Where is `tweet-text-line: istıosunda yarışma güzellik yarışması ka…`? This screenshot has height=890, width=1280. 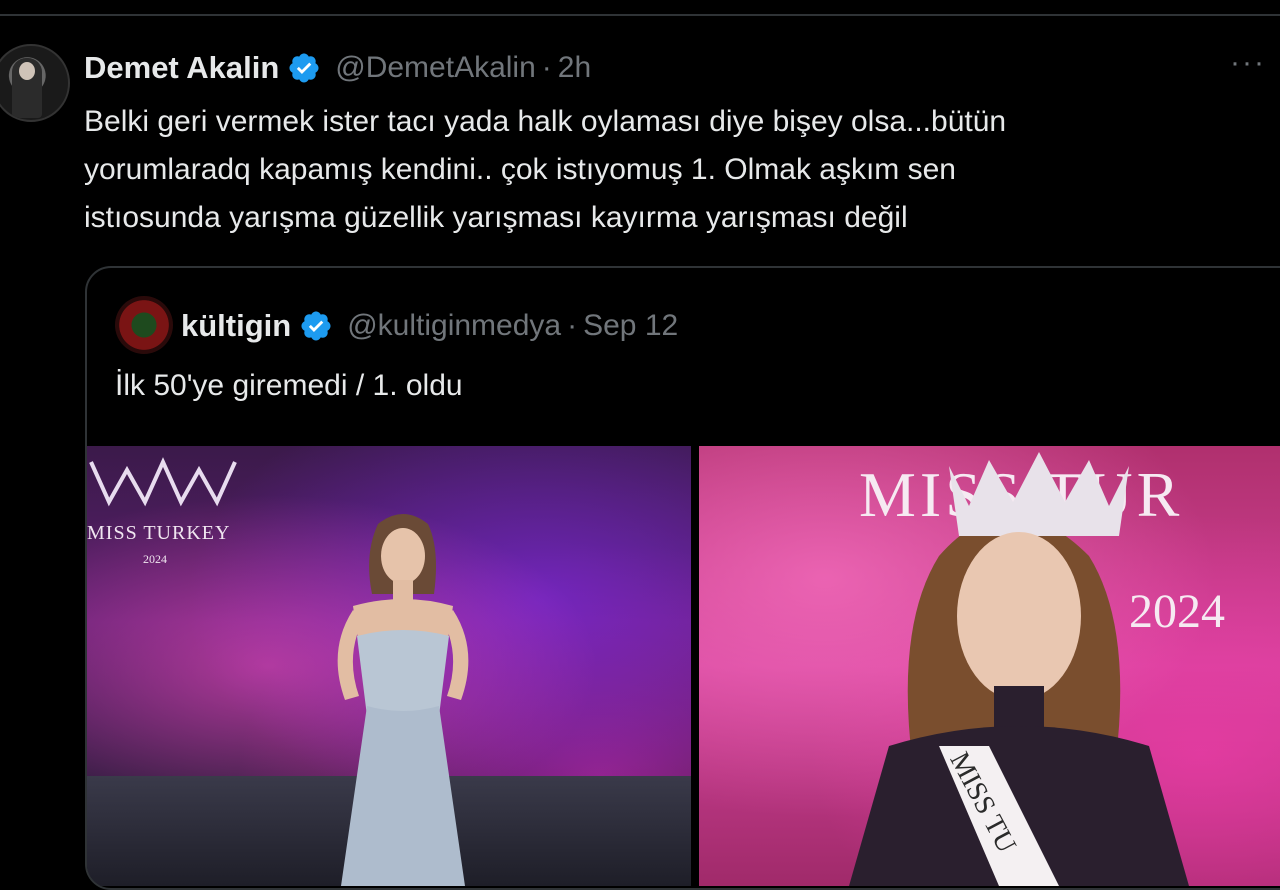
tweet-text-line: istıosunda yarışma güzellik yarışması ka… is located at coordinates (496, 217).